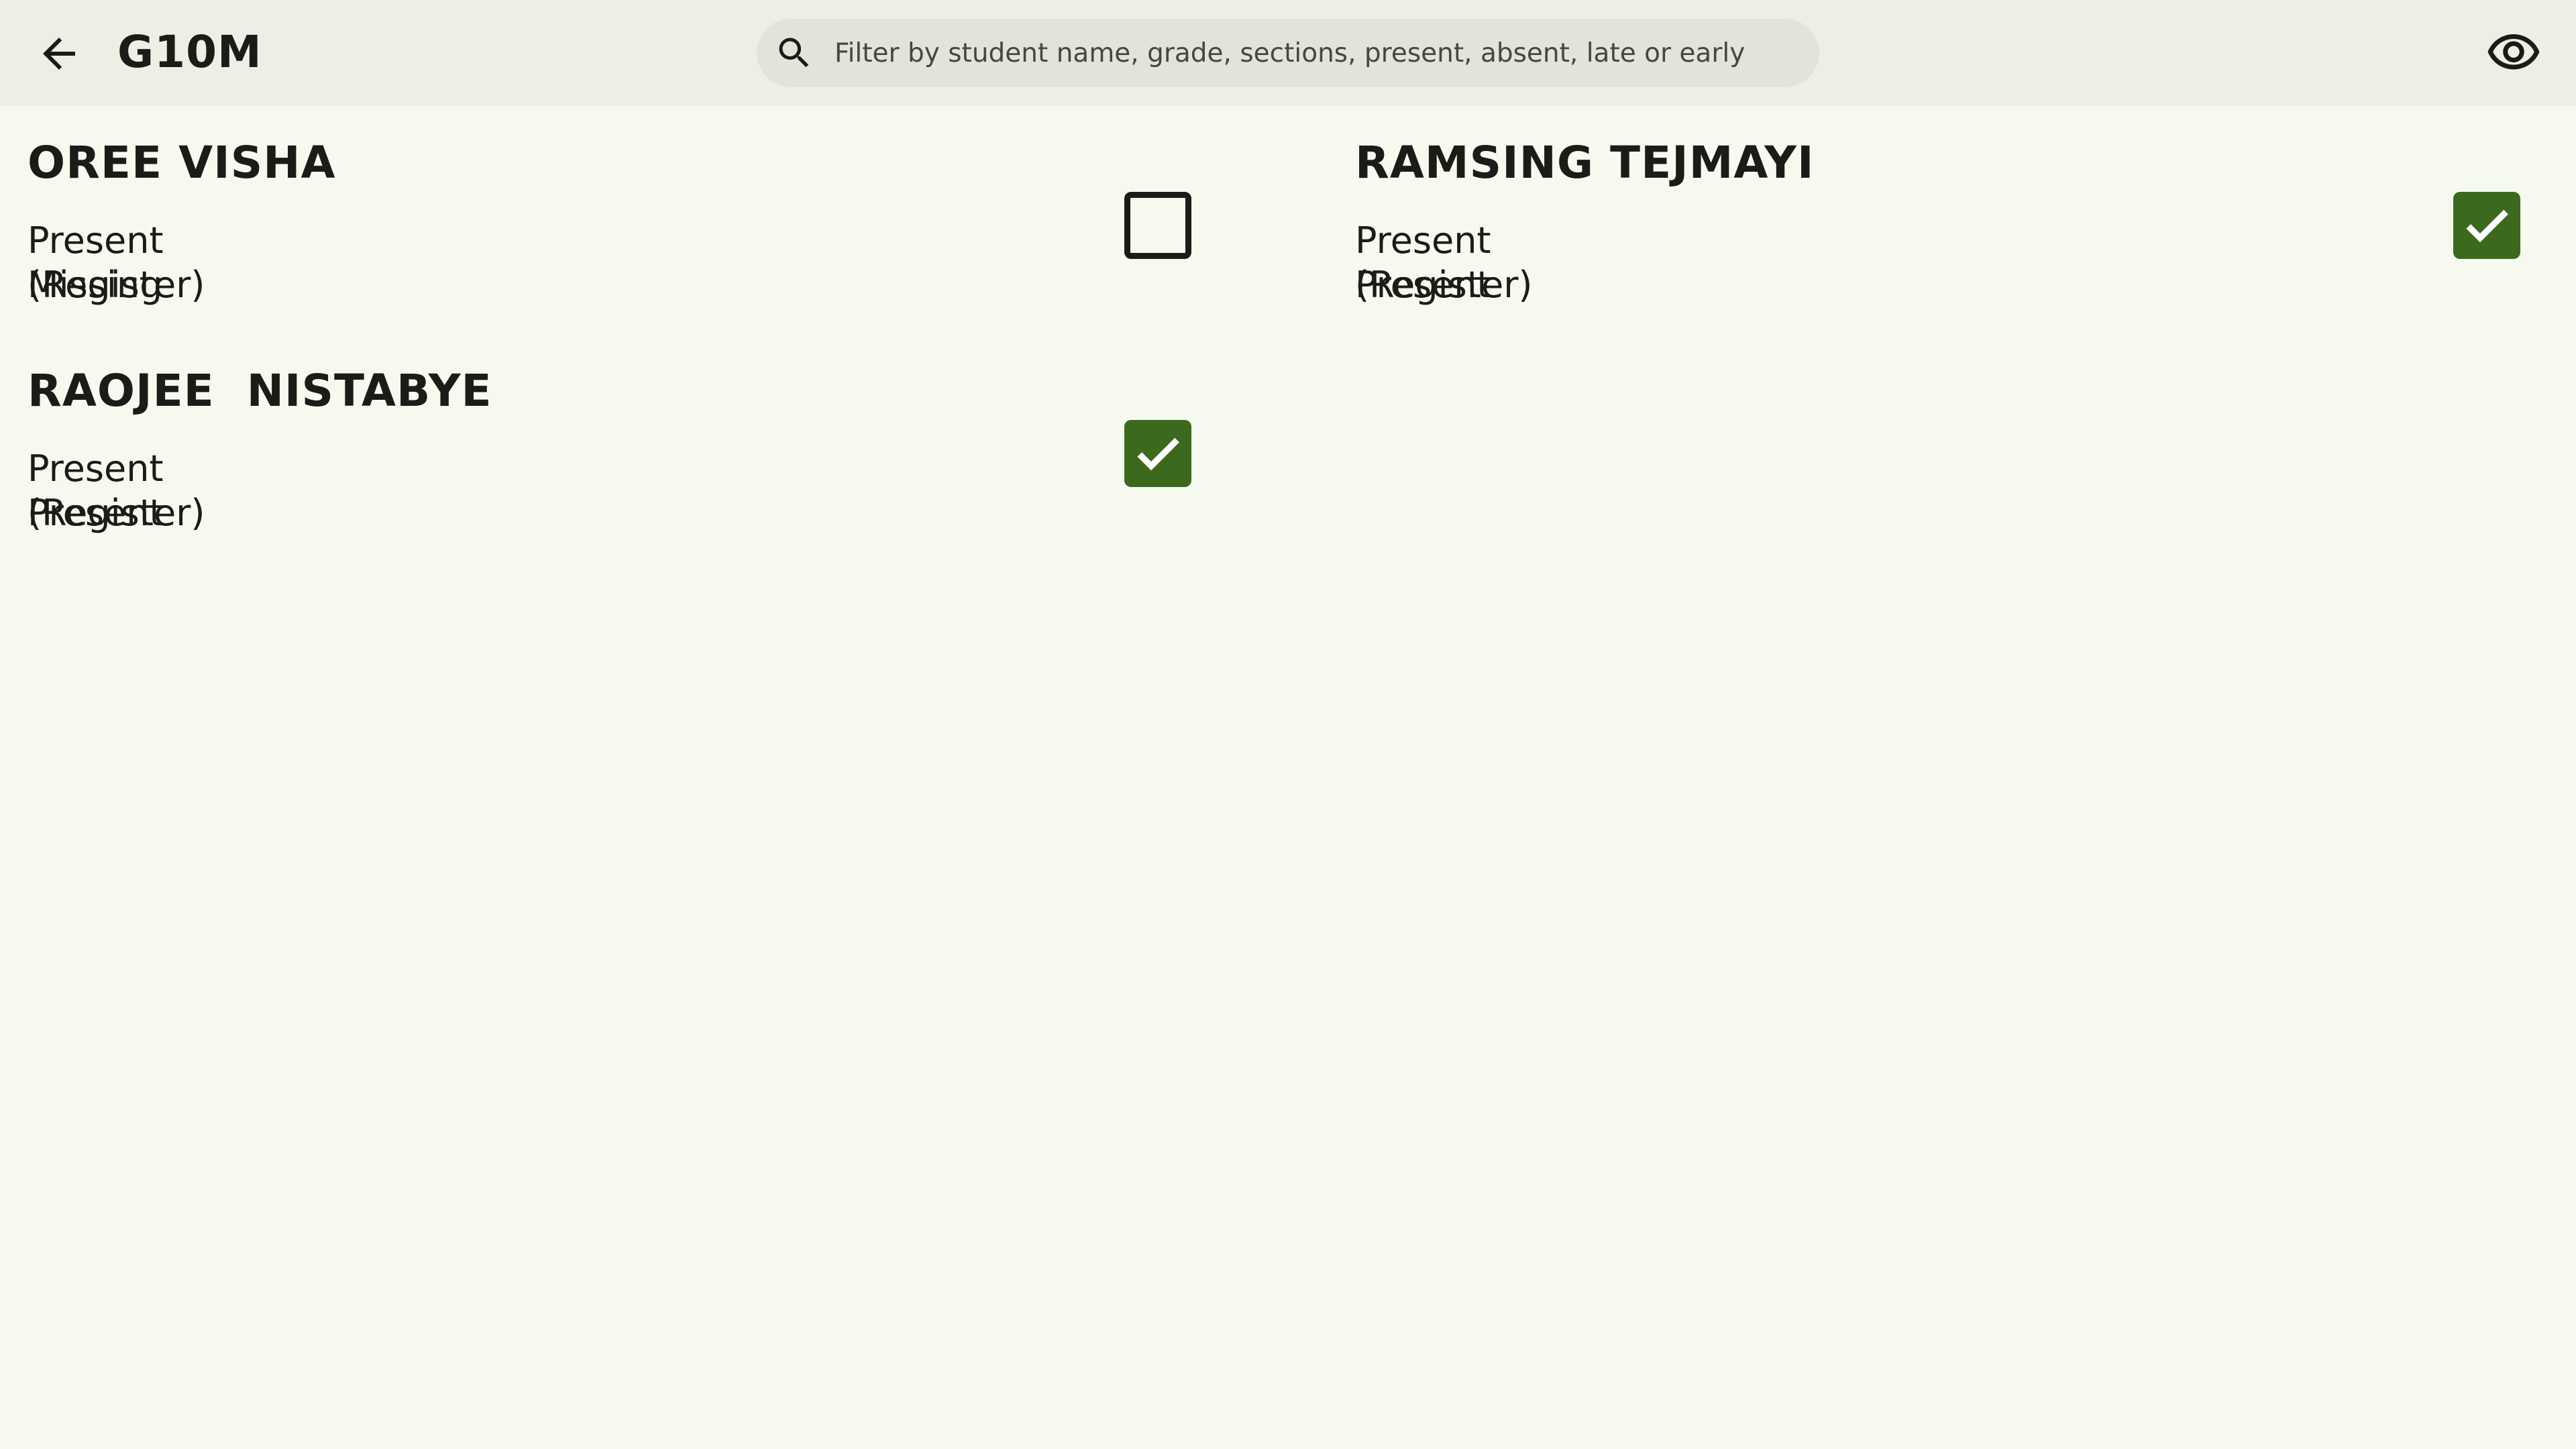 The height and width of the screenshot is (1449, 2576). What do you see at coordinates (182, 163) in the screenshot?
I see `student-name: OREE VISHA` at bounding box center [182, 163].